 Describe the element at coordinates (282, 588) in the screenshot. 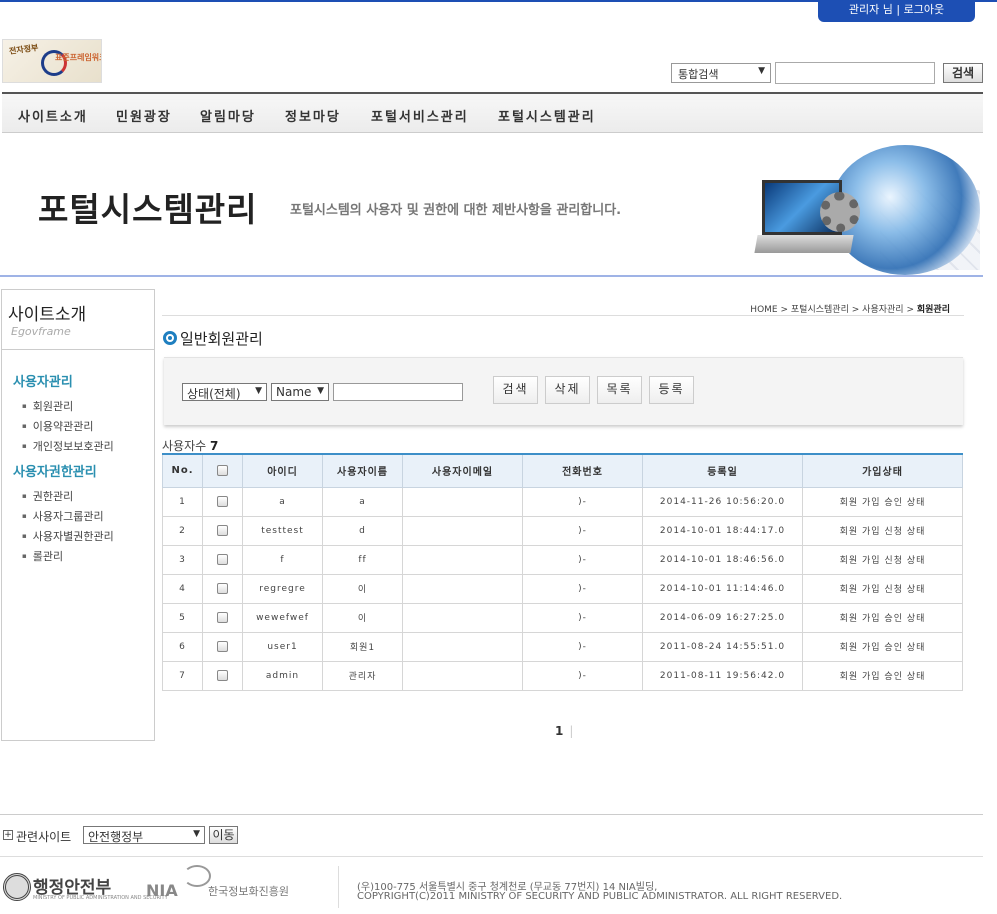

I see `cell-id: regregre` at that location.